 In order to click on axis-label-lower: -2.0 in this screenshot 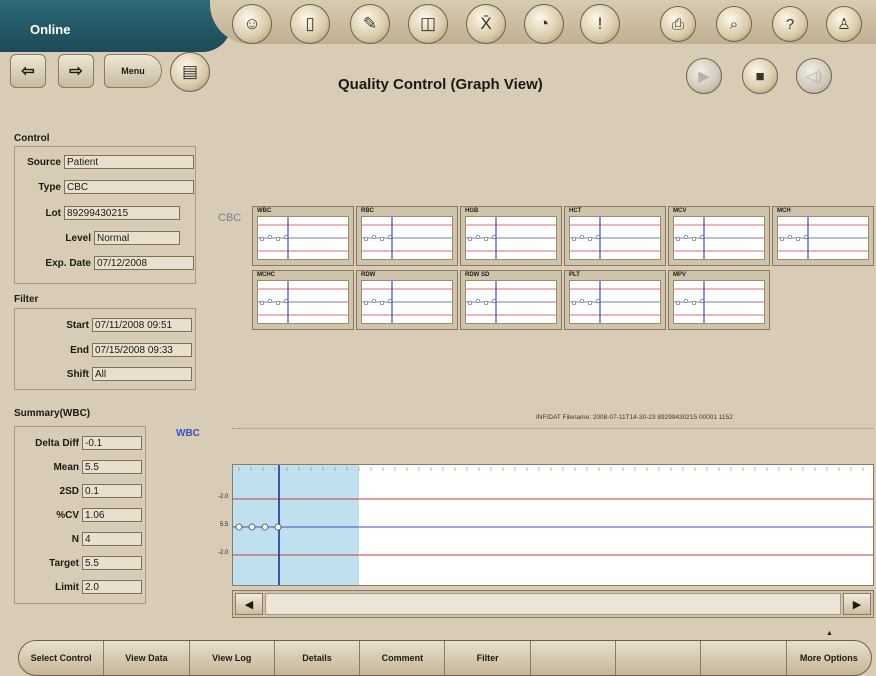, I will do `click(223, 553)`.